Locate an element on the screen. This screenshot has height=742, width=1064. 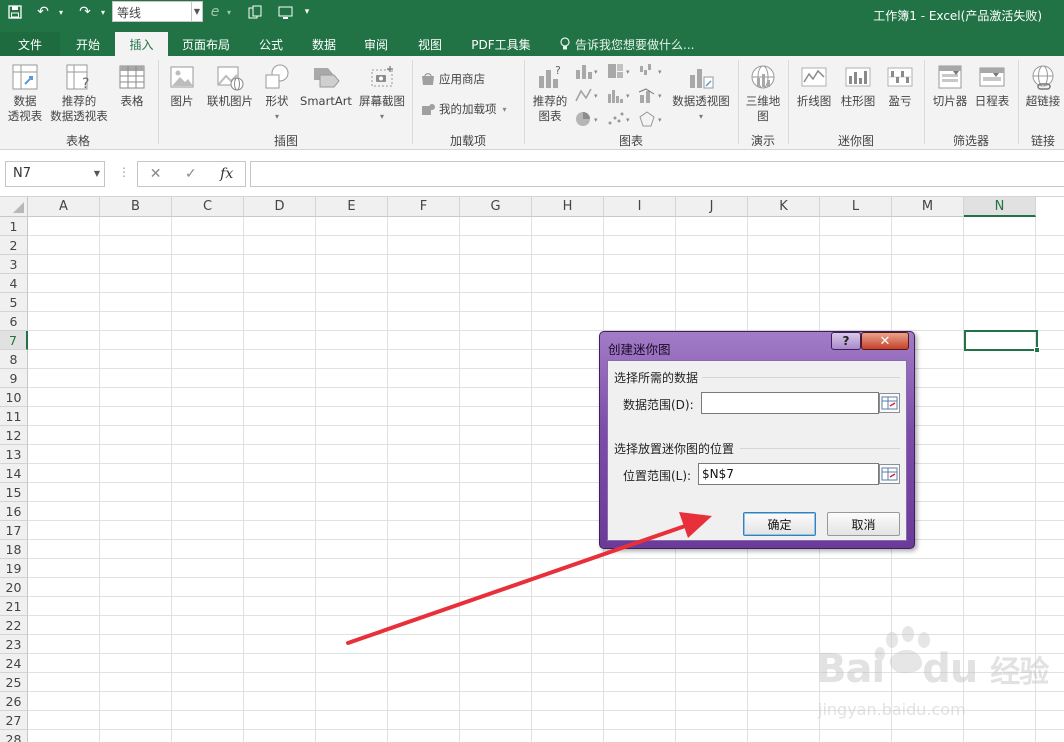
sparkline-winloss-button: 盈亏 is located at coordinates (900, 85).